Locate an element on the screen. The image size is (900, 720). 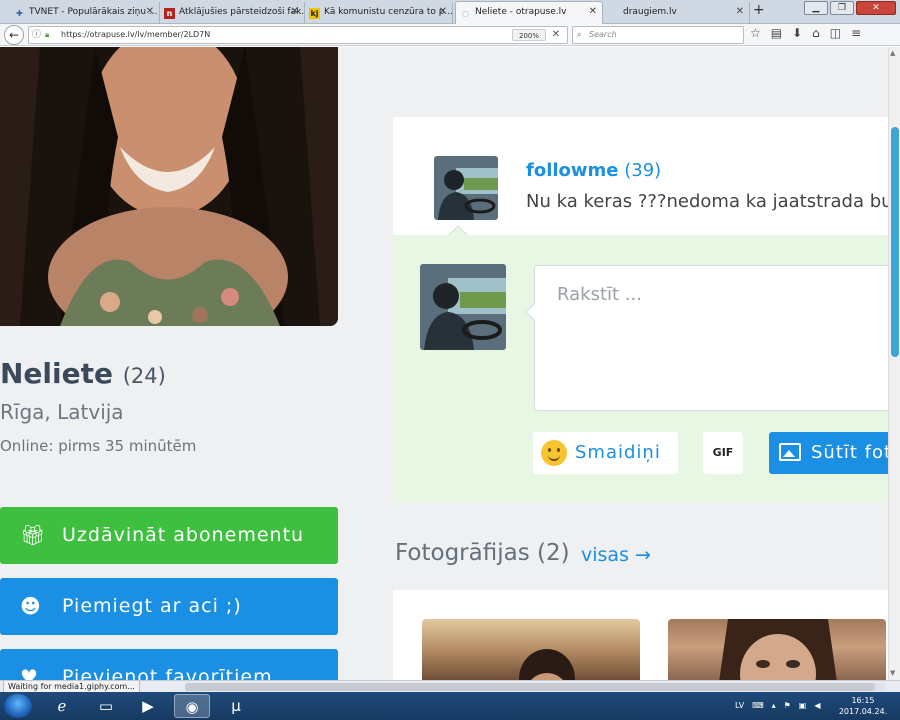
horizontal-scrollbar is located at coordinates (535, 687).